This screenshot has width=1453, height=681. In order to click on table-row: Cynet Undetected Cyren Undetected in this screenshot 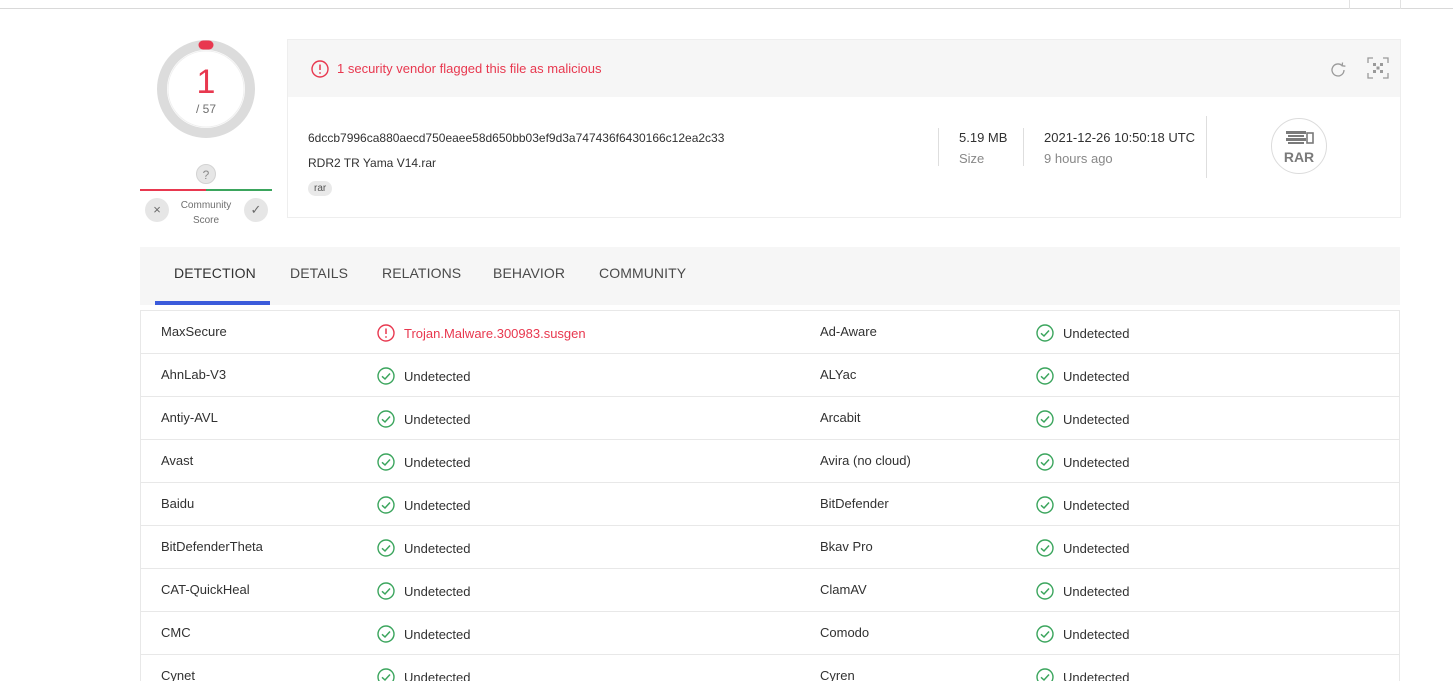, I will do `click(770, 668)`.